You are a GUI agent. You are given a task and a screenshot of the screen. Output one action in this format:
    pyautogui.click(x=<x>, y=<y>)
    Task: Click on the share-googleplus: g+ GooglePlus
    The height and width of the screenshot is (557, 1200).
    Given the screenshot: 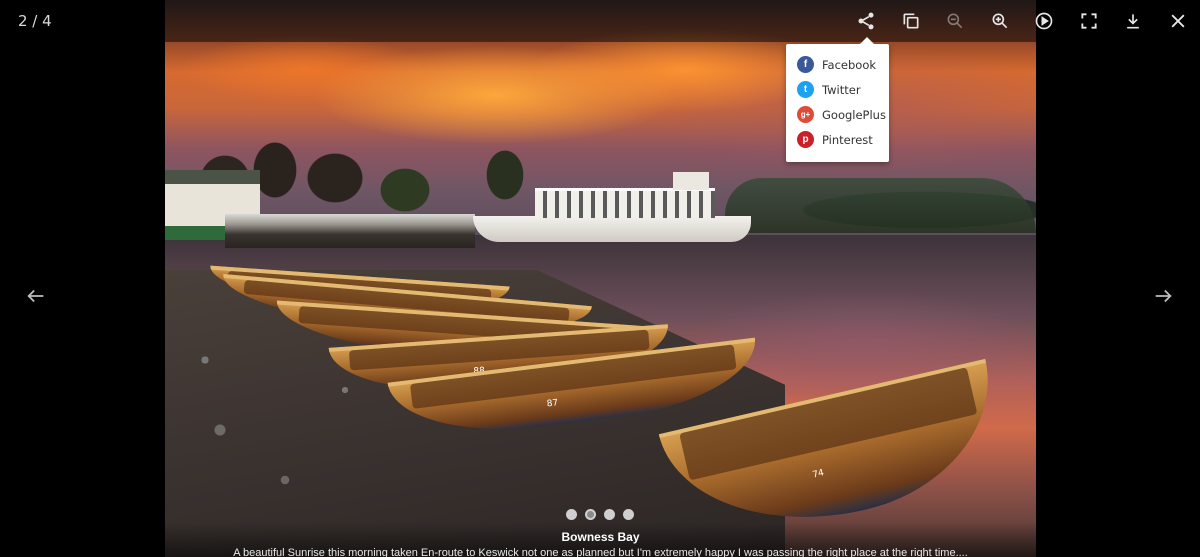 What is the action you would take?
    pyautogui.click(x=837, y=114)
    